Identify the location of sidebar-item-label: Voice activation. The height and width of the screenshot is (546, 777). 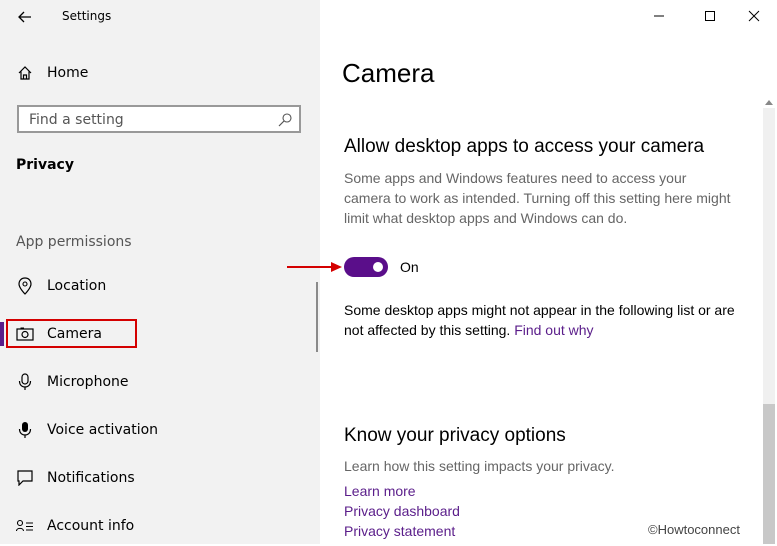
(103, 430).